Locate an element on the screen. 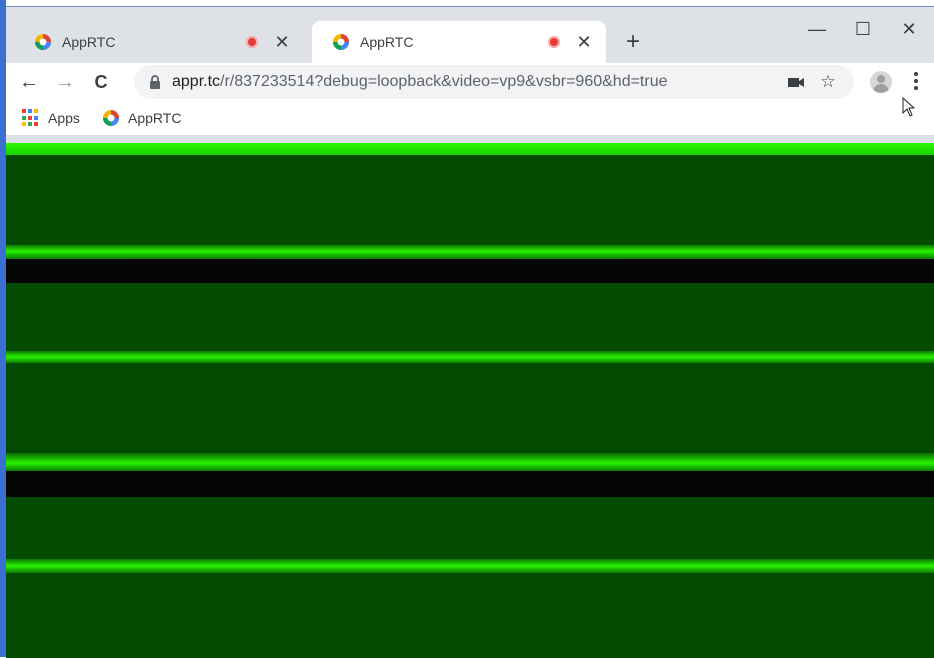 The image size is (934, 658). url-host: appr.tc is located at coordinates (196, 81).